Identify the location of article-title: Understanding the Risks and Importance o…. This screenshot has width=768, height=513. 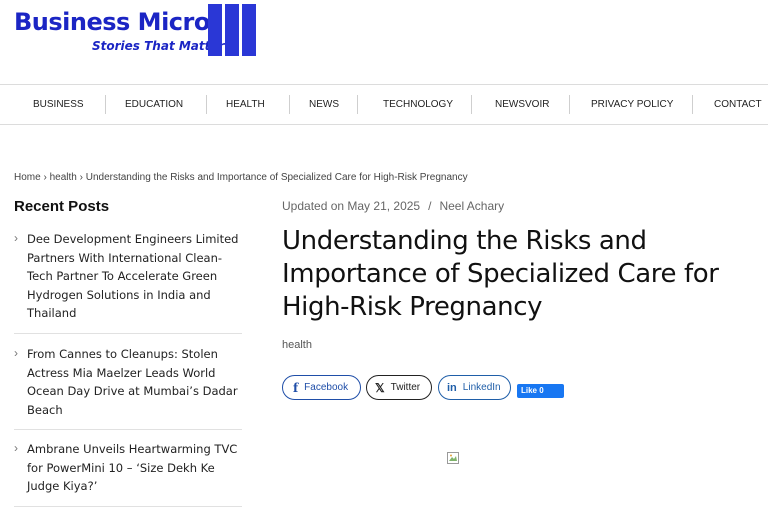
(500, 274).